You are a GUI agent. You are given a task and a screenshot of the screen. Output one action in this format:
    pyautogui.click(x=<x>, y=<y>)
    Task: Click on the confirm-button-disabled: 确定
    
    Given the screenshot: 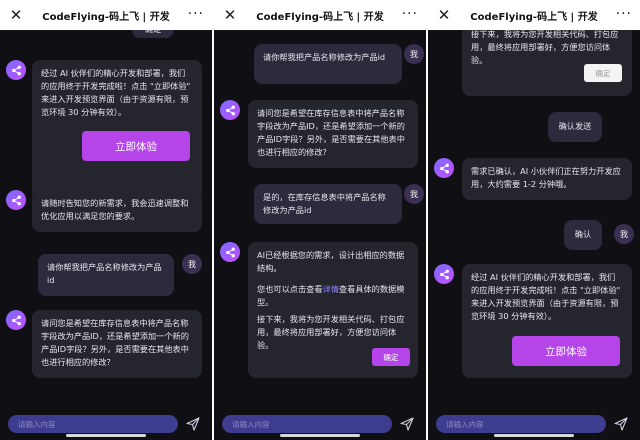 What is the action you would take?
    pyautogui.click(x=603, y=73)
    